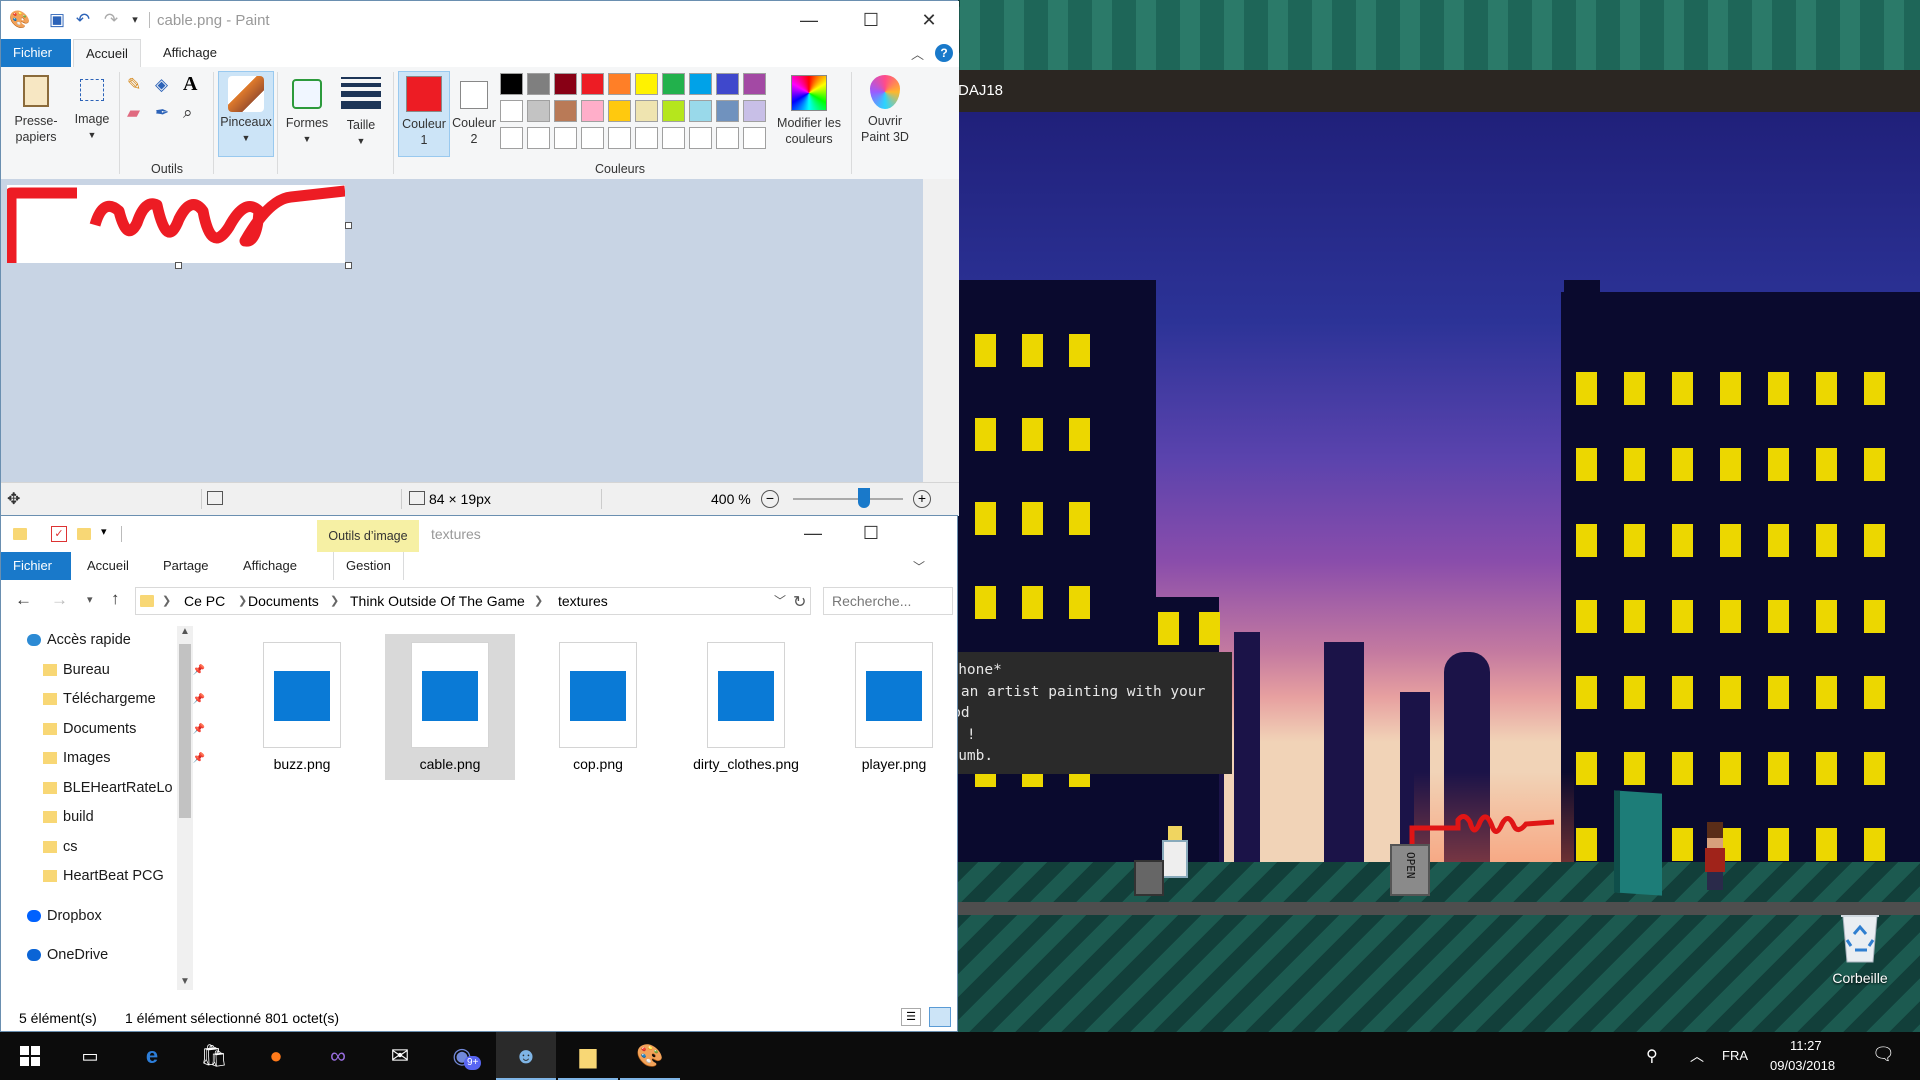  What do you see at coordinates (109, 916) in the screenshot?
I see `nav-item: Dropbox` at bounding box center [109, 916].